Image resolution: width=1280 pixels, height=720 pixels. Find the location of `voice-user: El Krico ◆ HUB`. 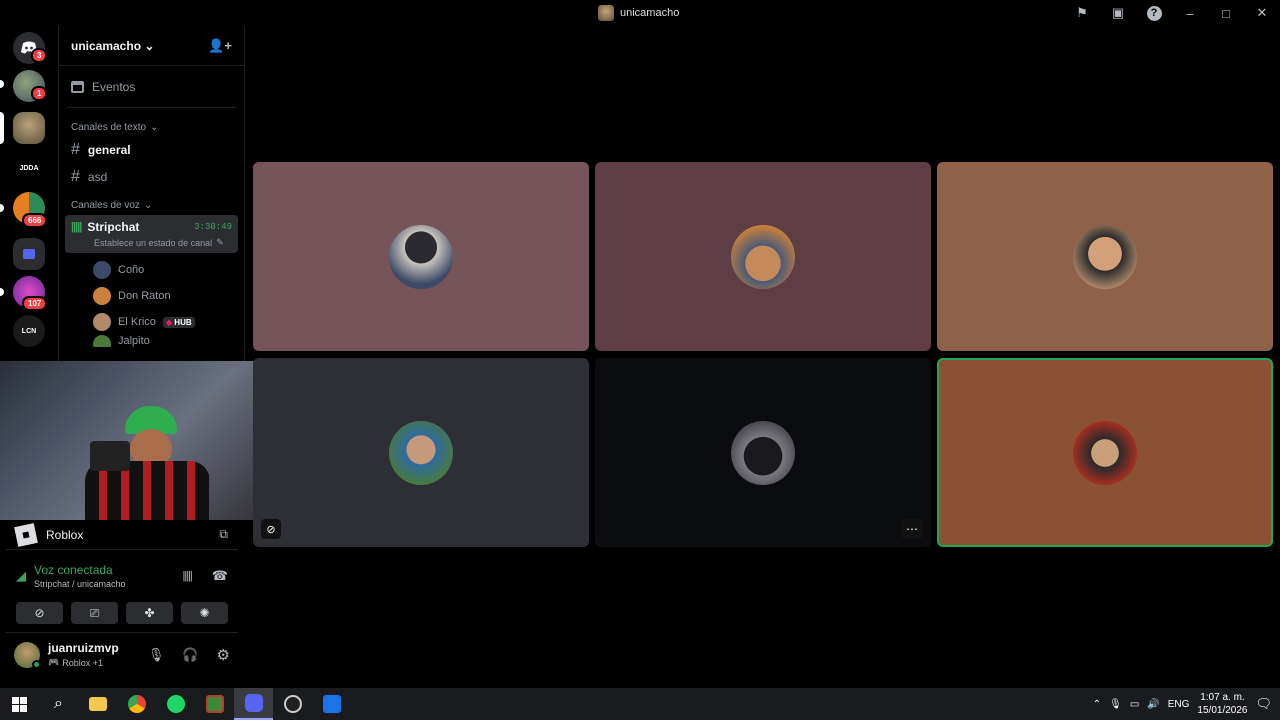

voice-user: El Krico ◆ HUB is located at coordinates (151, 322).